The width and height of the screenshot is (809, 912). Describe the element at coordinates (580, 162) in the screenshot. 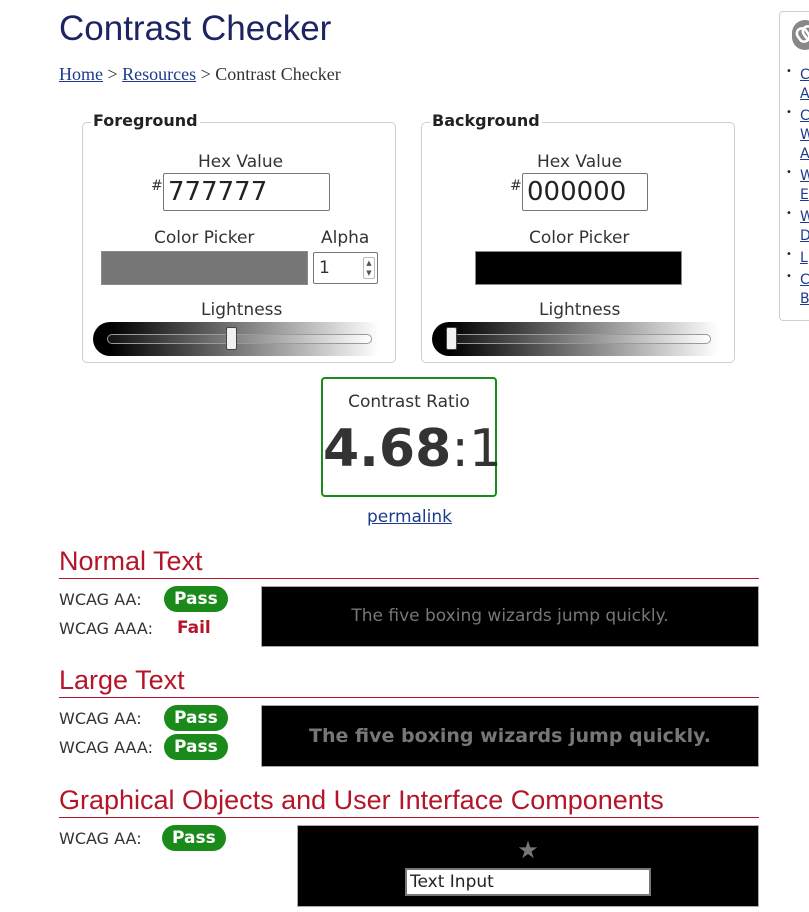

I see `background-hex-label: Hex Value` at that location.